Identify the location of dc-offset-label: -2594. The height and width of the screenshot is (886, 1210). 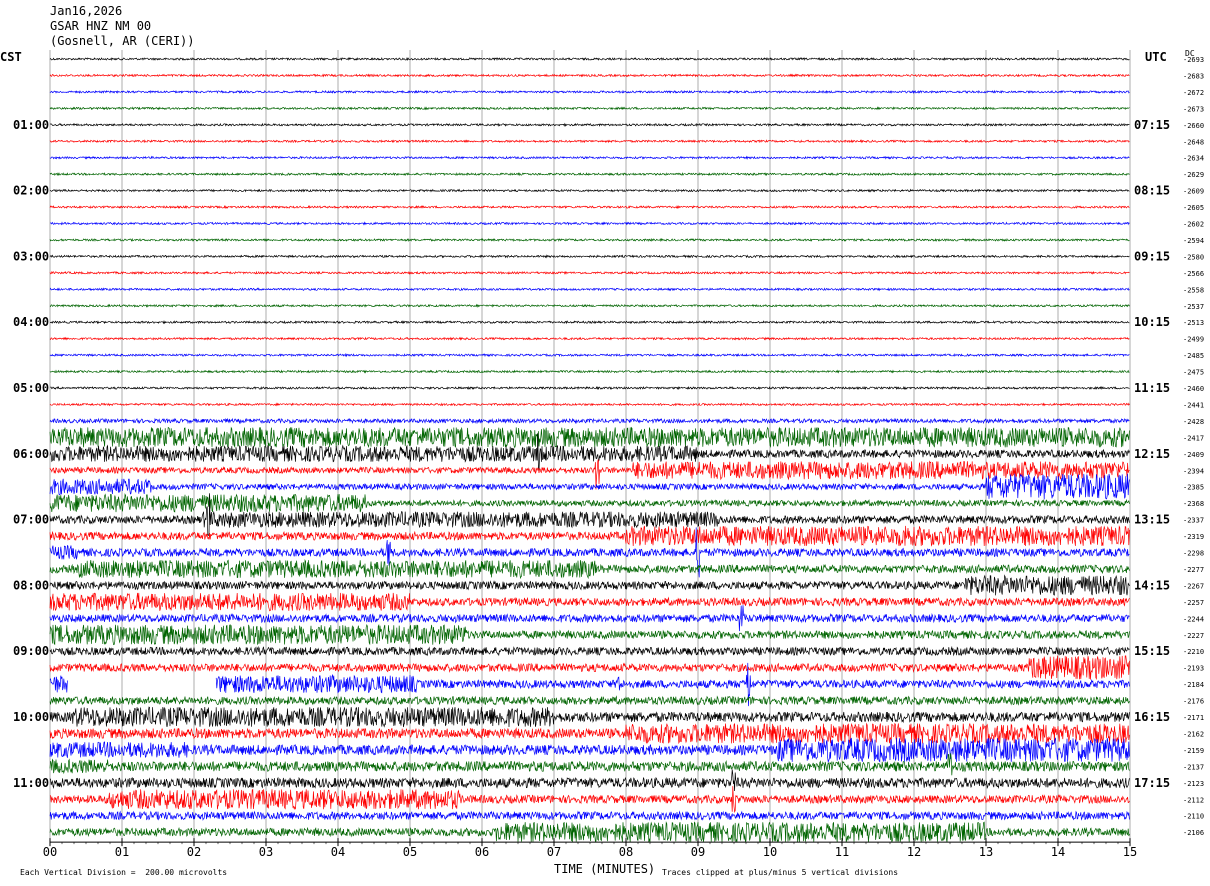
(1193, 241).